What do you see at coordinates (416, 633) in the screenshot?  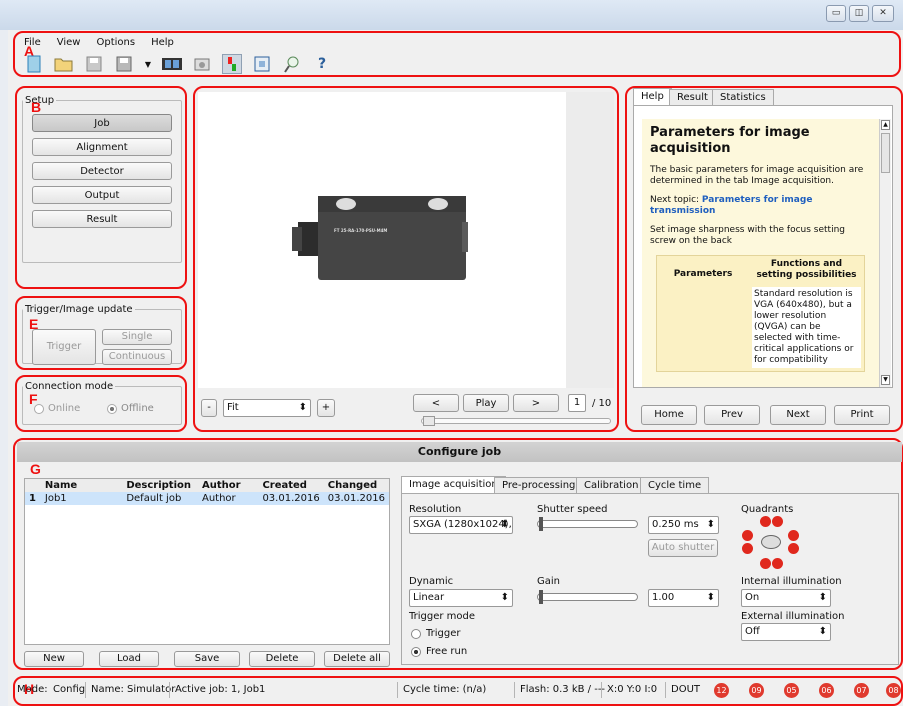 I see `radio-empty-icon` at bounding box center [416, 633].